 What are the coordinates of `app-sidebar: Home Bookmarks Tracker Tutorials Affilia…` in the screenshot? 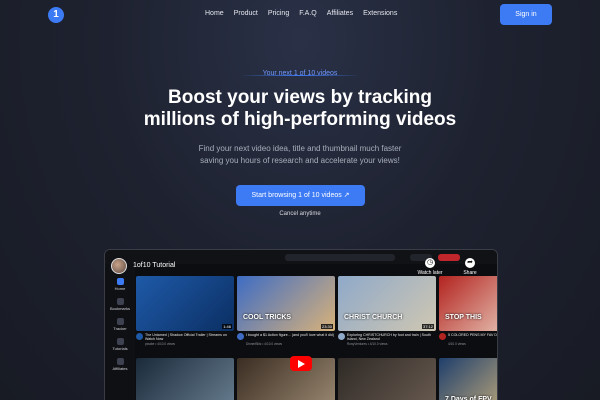 It's located at (120, 332).